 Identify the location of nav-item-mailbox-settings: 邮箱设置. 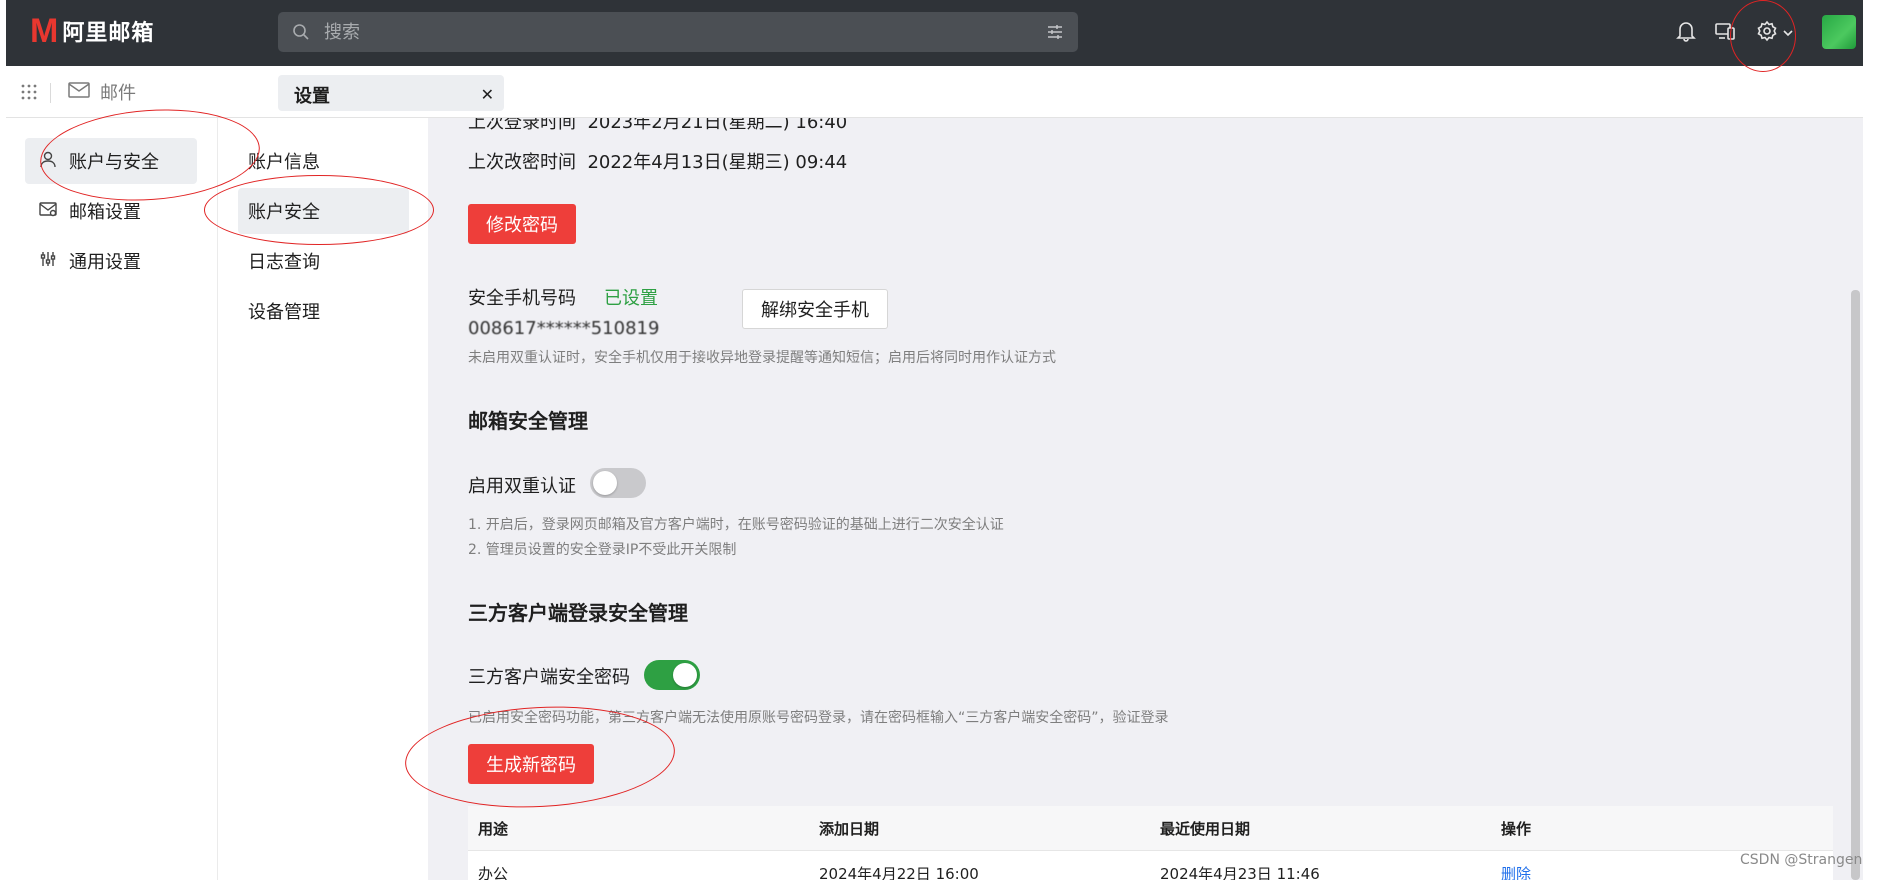
(111, 211).